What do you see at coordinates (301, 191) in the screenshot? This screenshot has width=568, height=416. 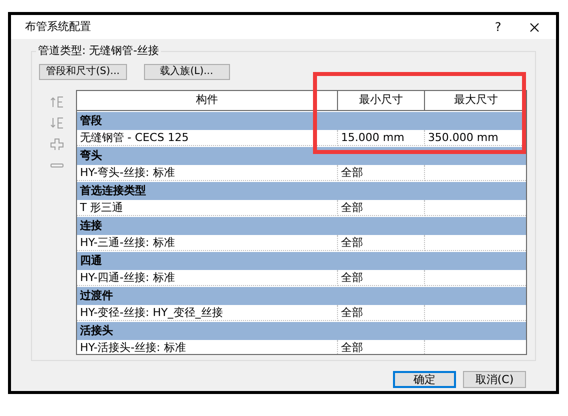 I see `category-row: 首选连接类型` at bounding box center [301, 191].